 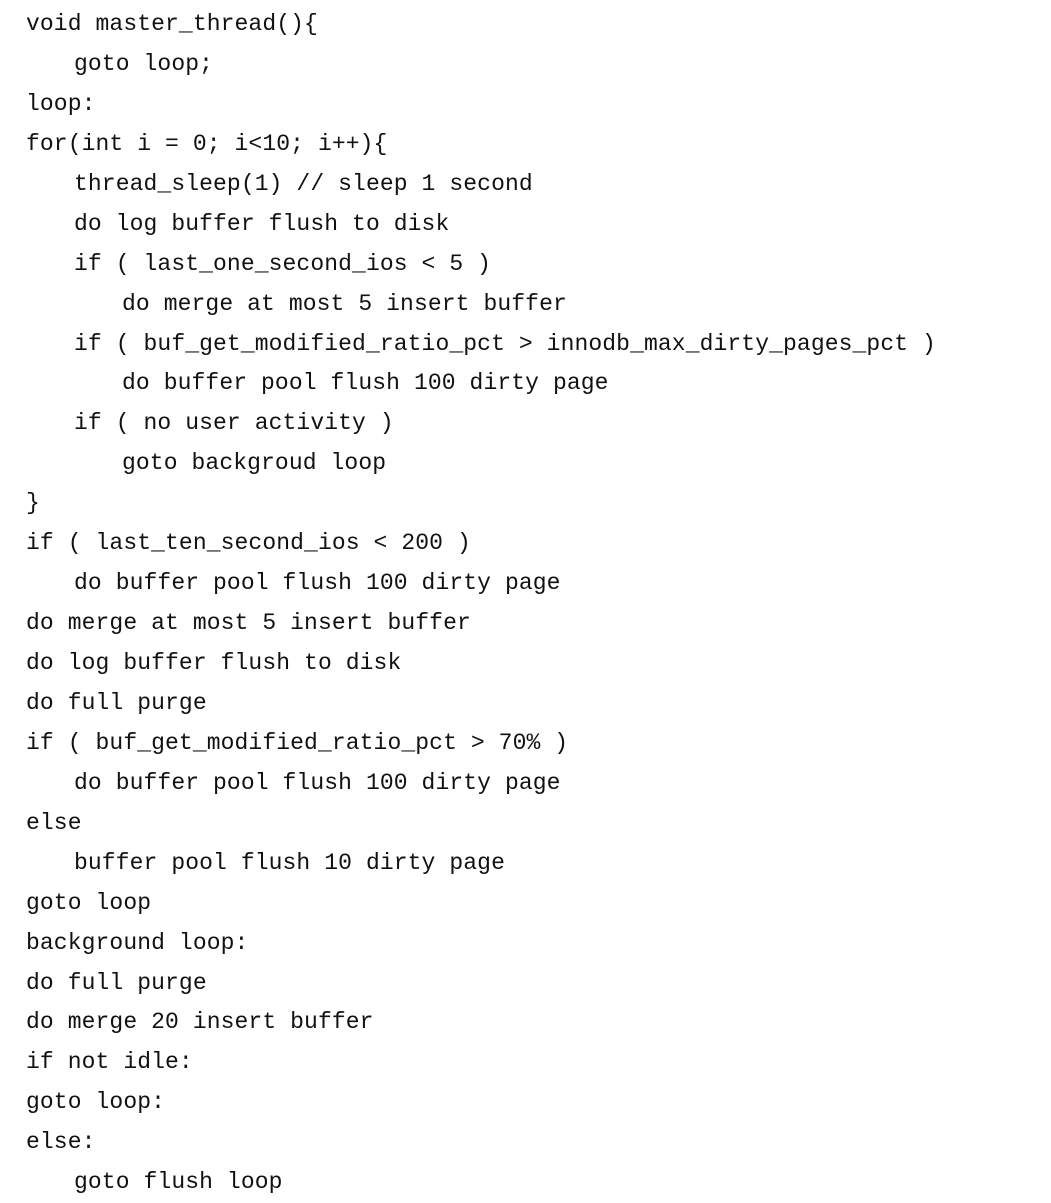 What do you see at coordinates (61, 103) in the screenshot?
I see `code-line: loop:` at bounding box center [61, 103].